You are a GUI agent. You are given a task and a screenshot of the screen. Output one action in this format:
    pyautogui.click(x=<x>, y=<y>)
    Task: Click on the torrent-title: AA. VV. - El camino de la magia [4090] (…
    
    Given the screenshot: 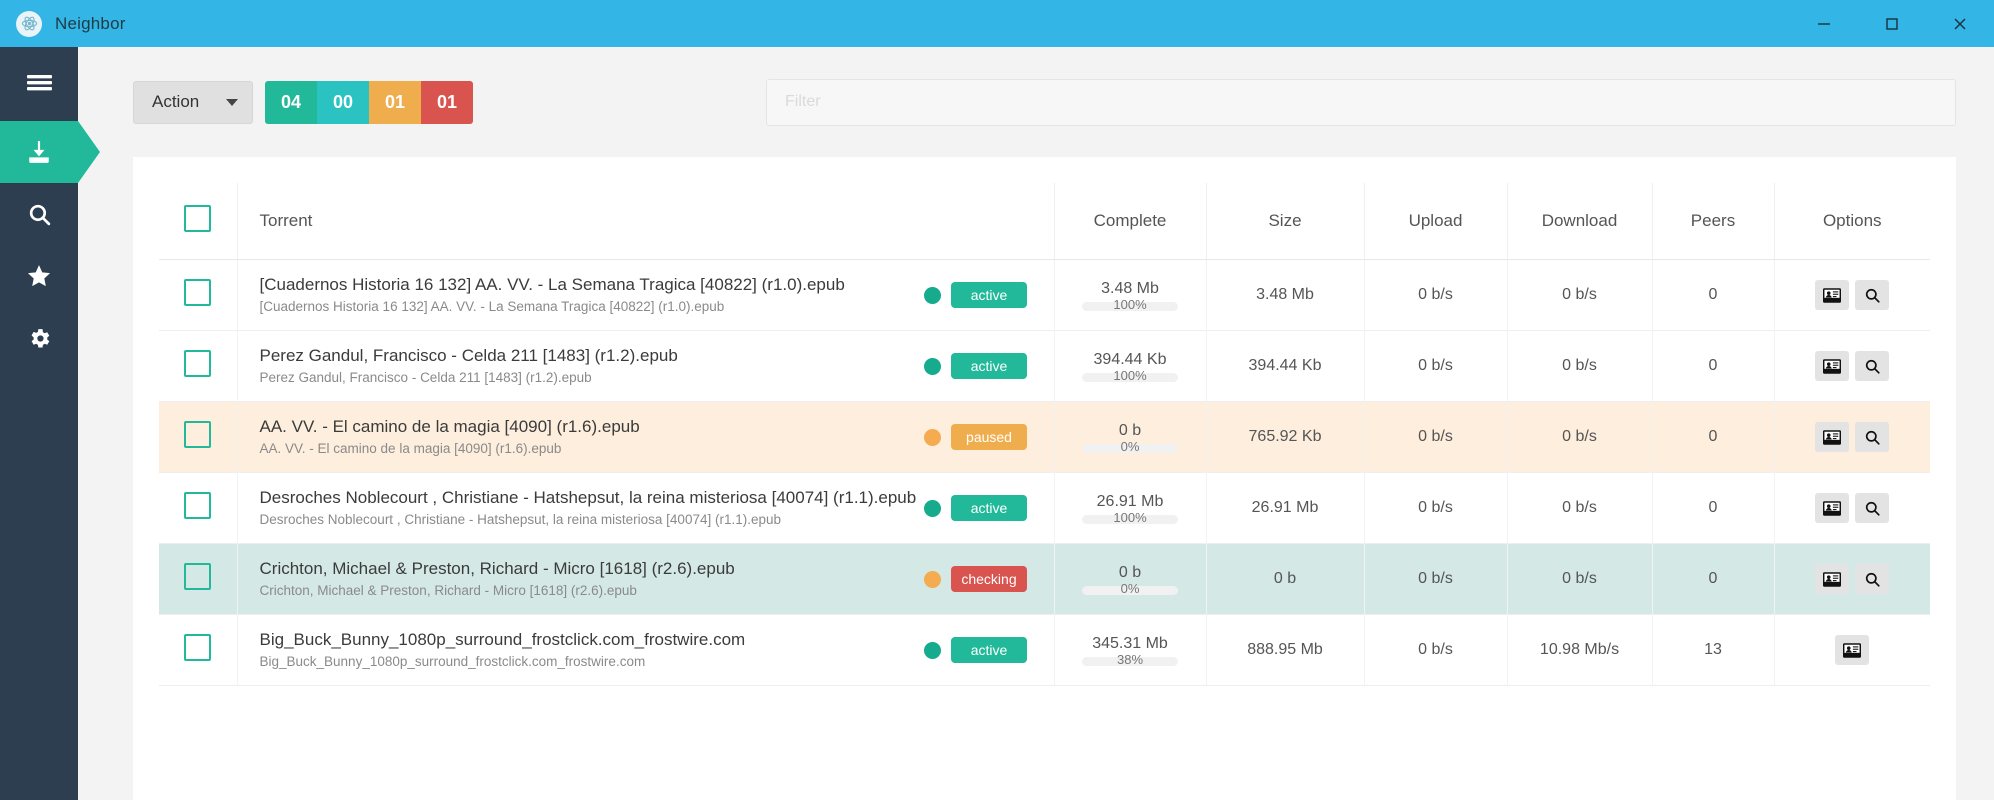 What is the action you would take?
    pyautogui.click(x=449, y=426)
    